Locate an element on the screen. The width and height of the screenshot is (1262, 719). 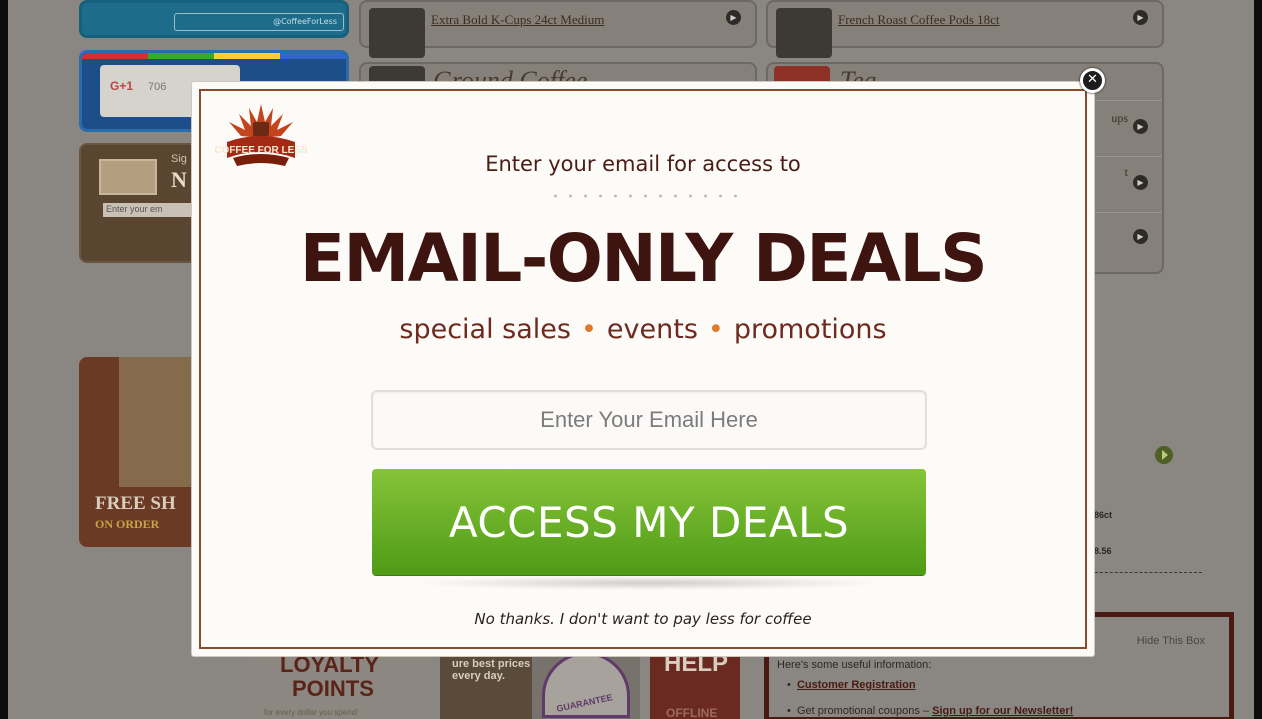
modal-headline: EMAIL-ONLY DEALS is located at coordinates (643, 258).